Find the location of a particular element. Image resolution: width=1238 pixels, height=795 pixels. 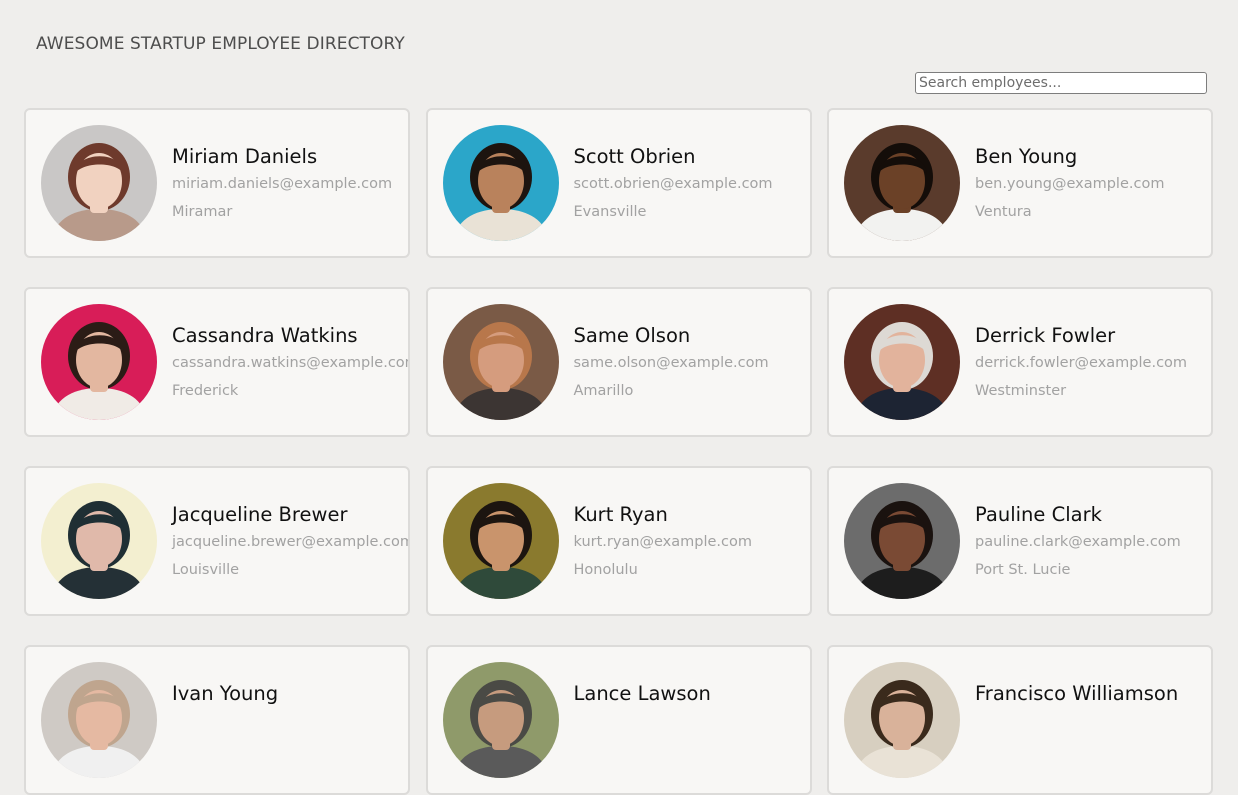

employee-city: Port St. Lucie is located at coordinates (1023, 570).